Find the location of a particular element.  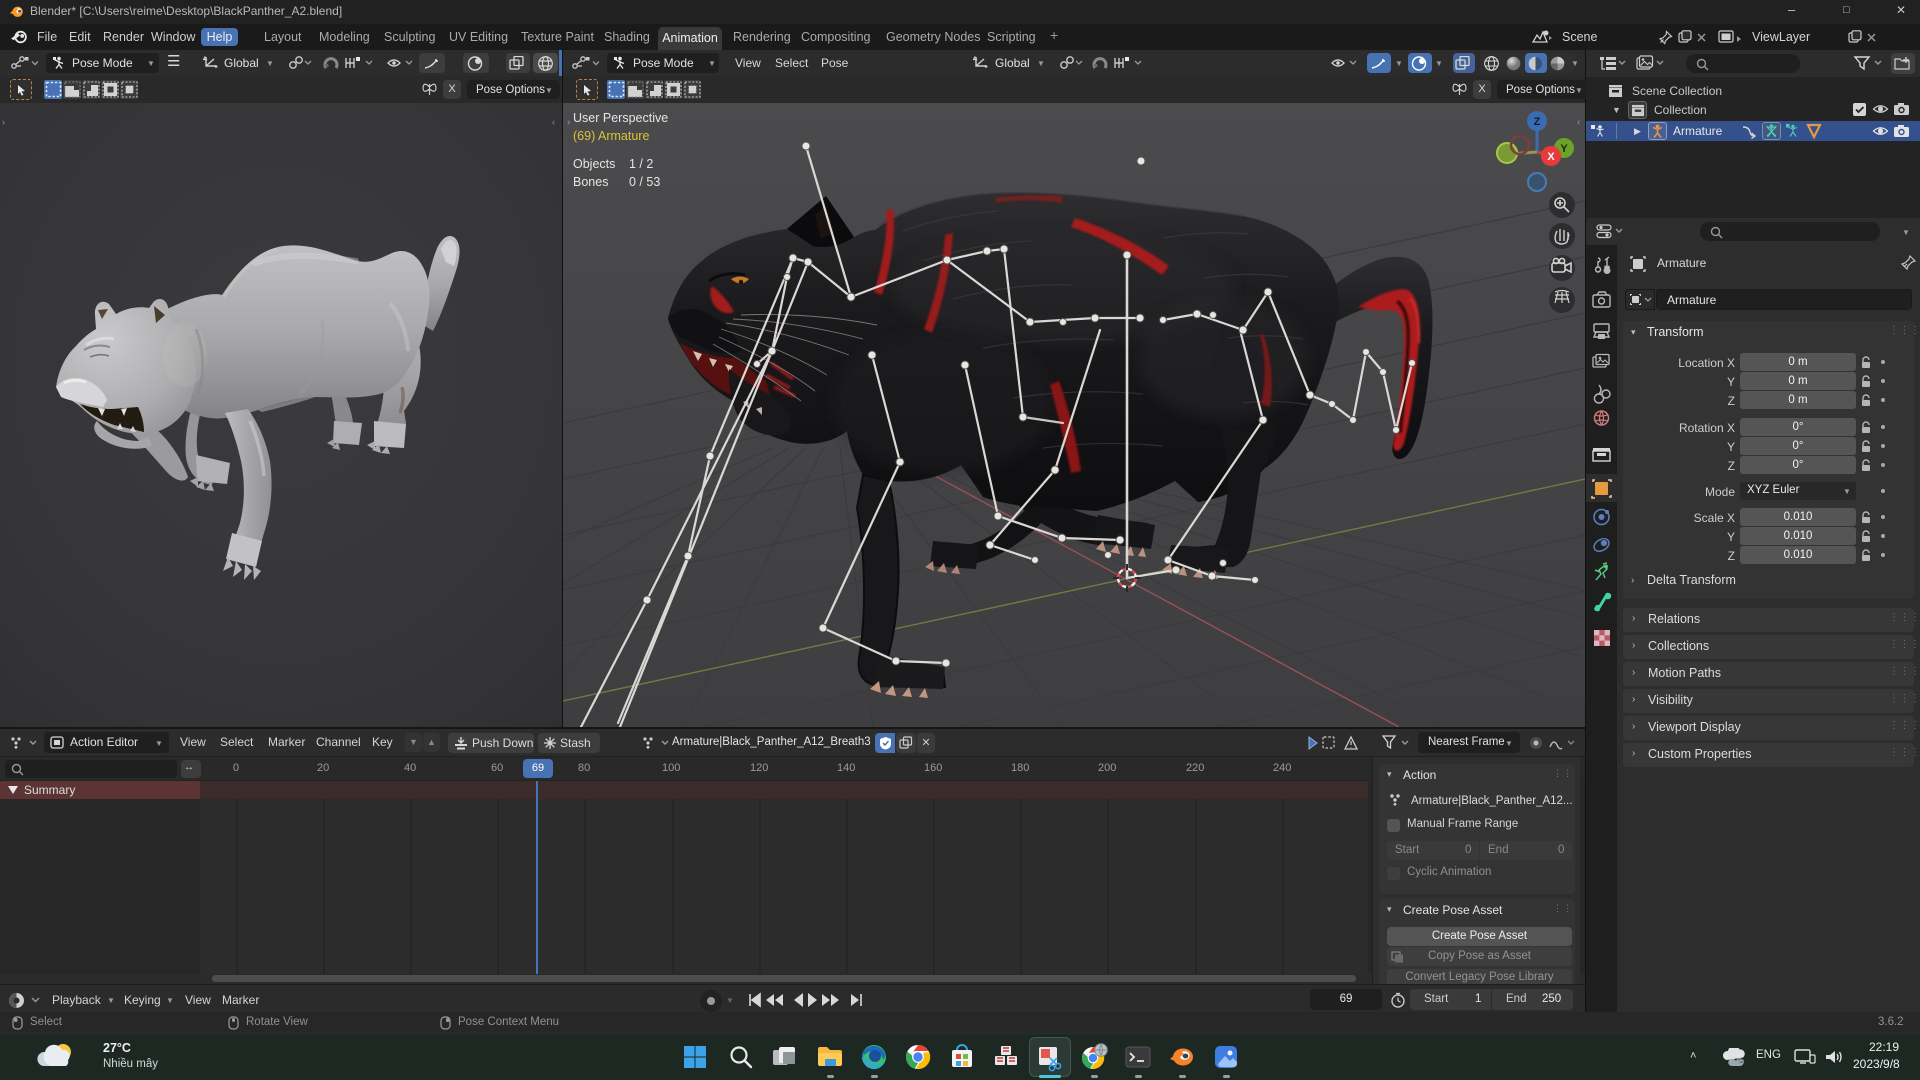

svg-text: 1 / 2 is located at coordinates (641, 164).